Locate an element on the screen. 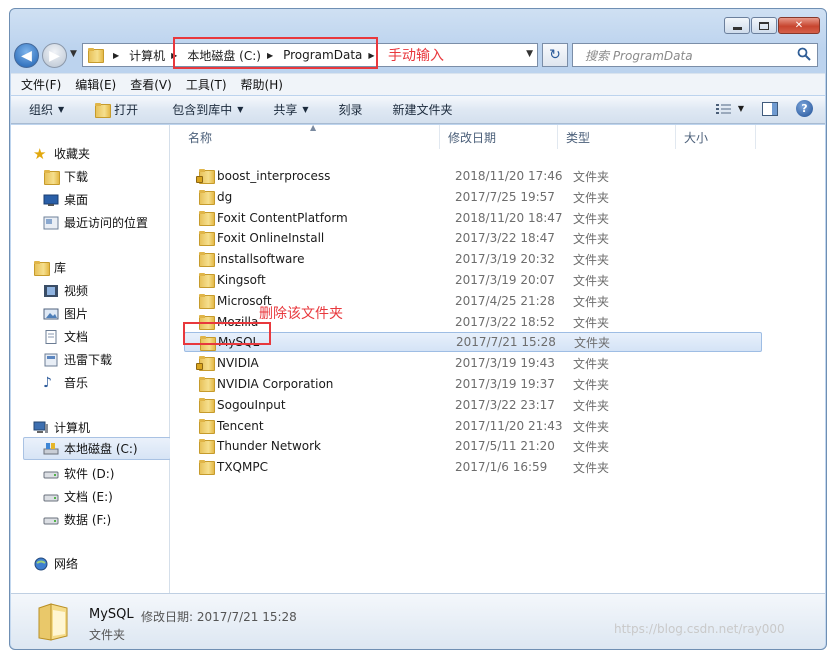 The width and height of the screenshot is (835, 659). column-header-date: 修改日期 is located at coordinates (499, 137).